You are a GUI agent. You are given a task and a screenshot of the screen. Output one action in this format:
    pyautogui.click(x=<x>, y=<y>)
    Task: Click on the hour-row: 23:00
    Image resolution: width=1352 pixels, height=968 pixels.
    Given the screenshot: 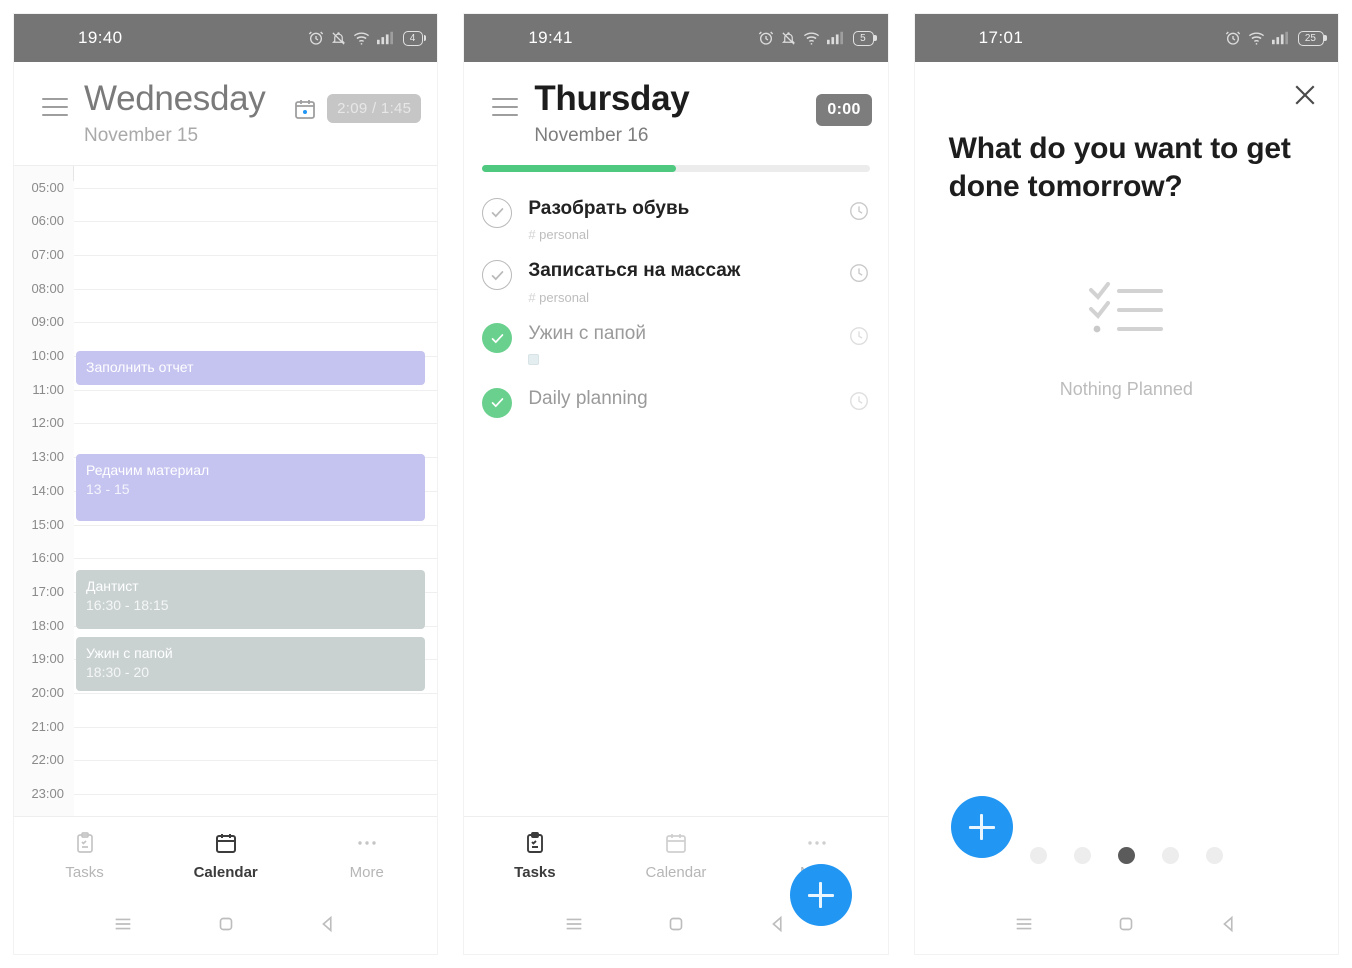 What is the action you would take?
    pyautogui.click(x=226, y=801)
    